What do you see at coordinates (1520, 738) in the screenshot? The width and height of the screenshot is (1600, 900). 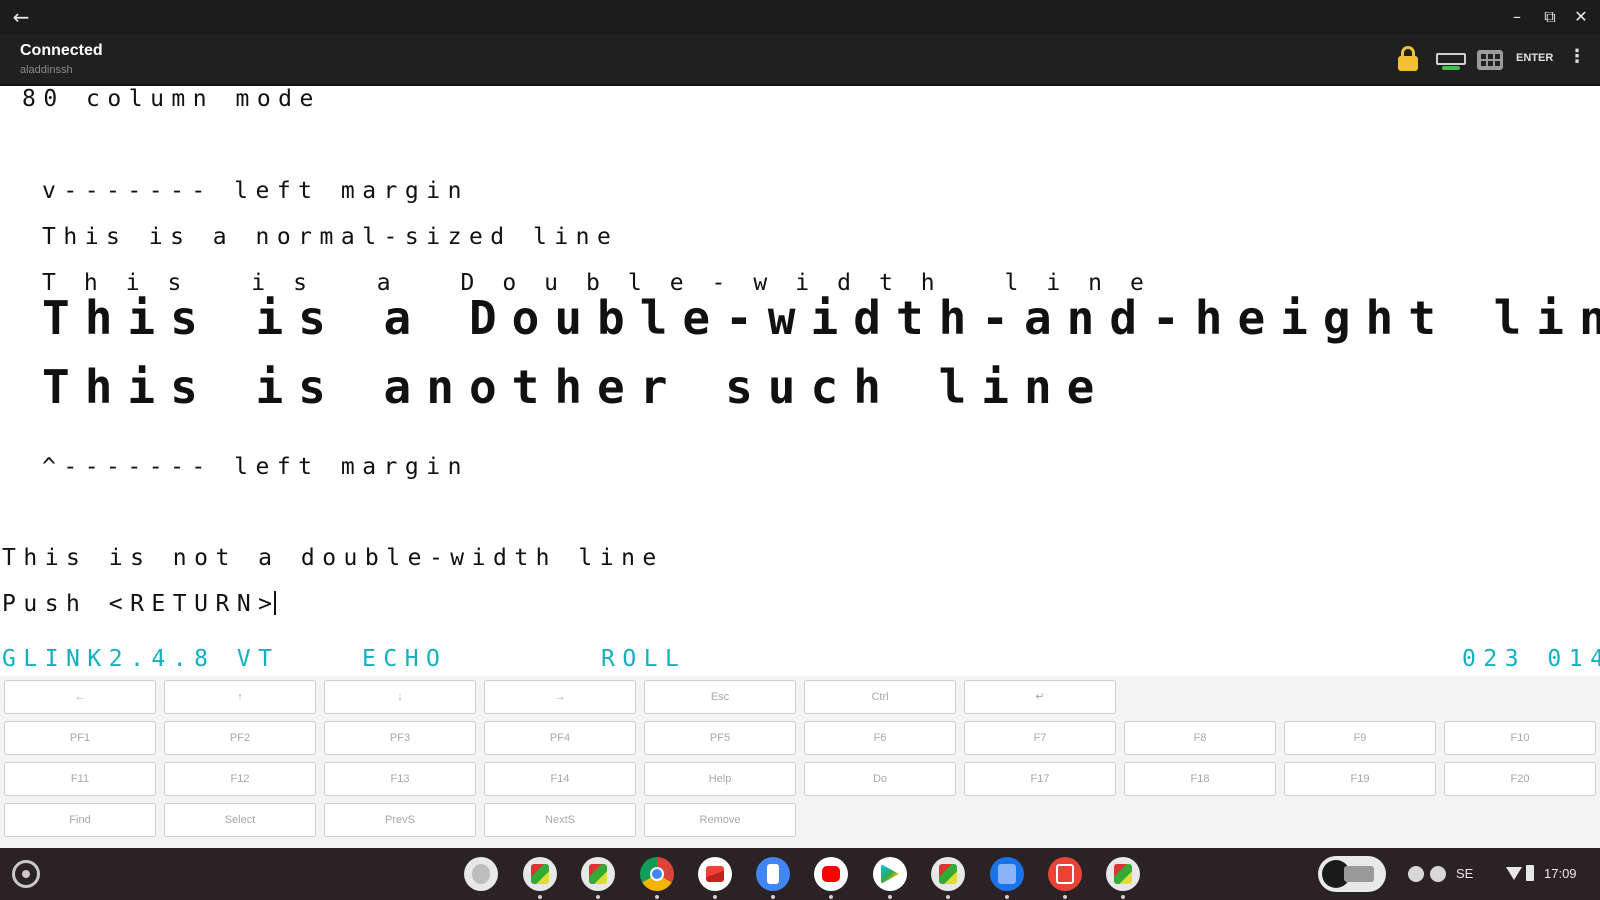 I see `key-f10: F10` at bounding box center [1520, 738].